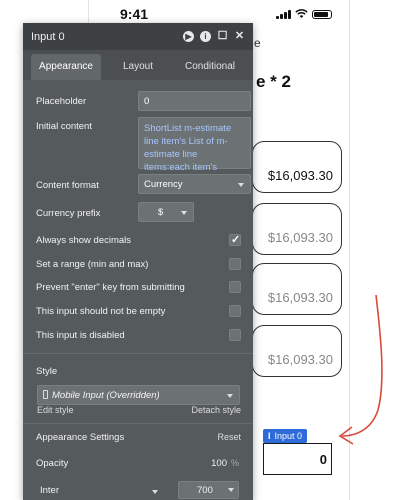 The height and width of the screenshot is (500, 395). What do you see at coordinates (235, 287) in the screenshot?
I see `prevent-enter-checkbox` at bounding box center [235, 287].